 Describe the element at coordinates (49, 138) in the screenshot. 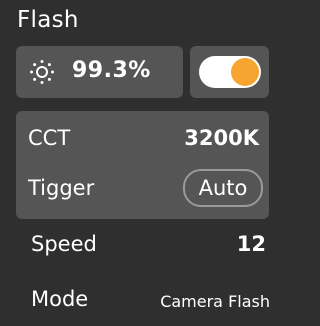

I see `cct-label: CCT` at that location.